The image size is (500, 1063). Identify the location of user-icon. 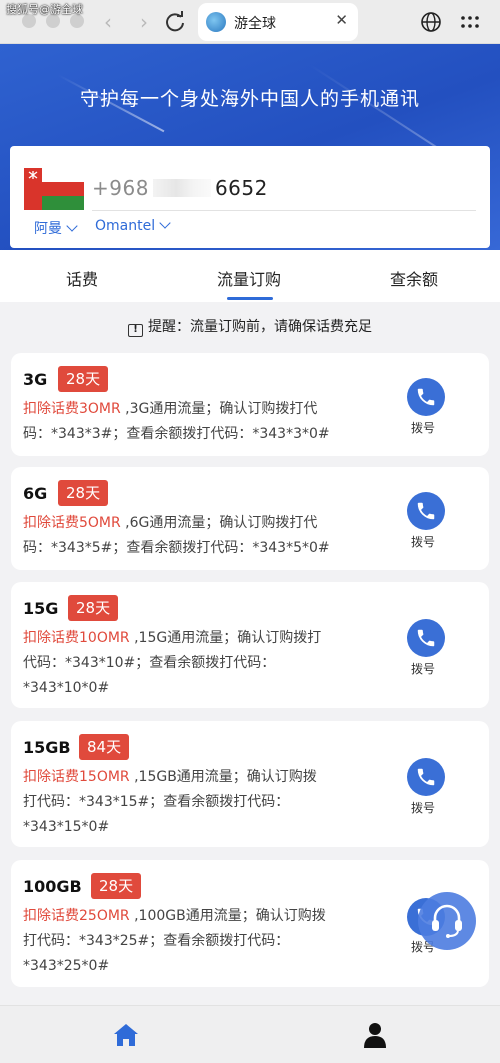
(375, 1035).